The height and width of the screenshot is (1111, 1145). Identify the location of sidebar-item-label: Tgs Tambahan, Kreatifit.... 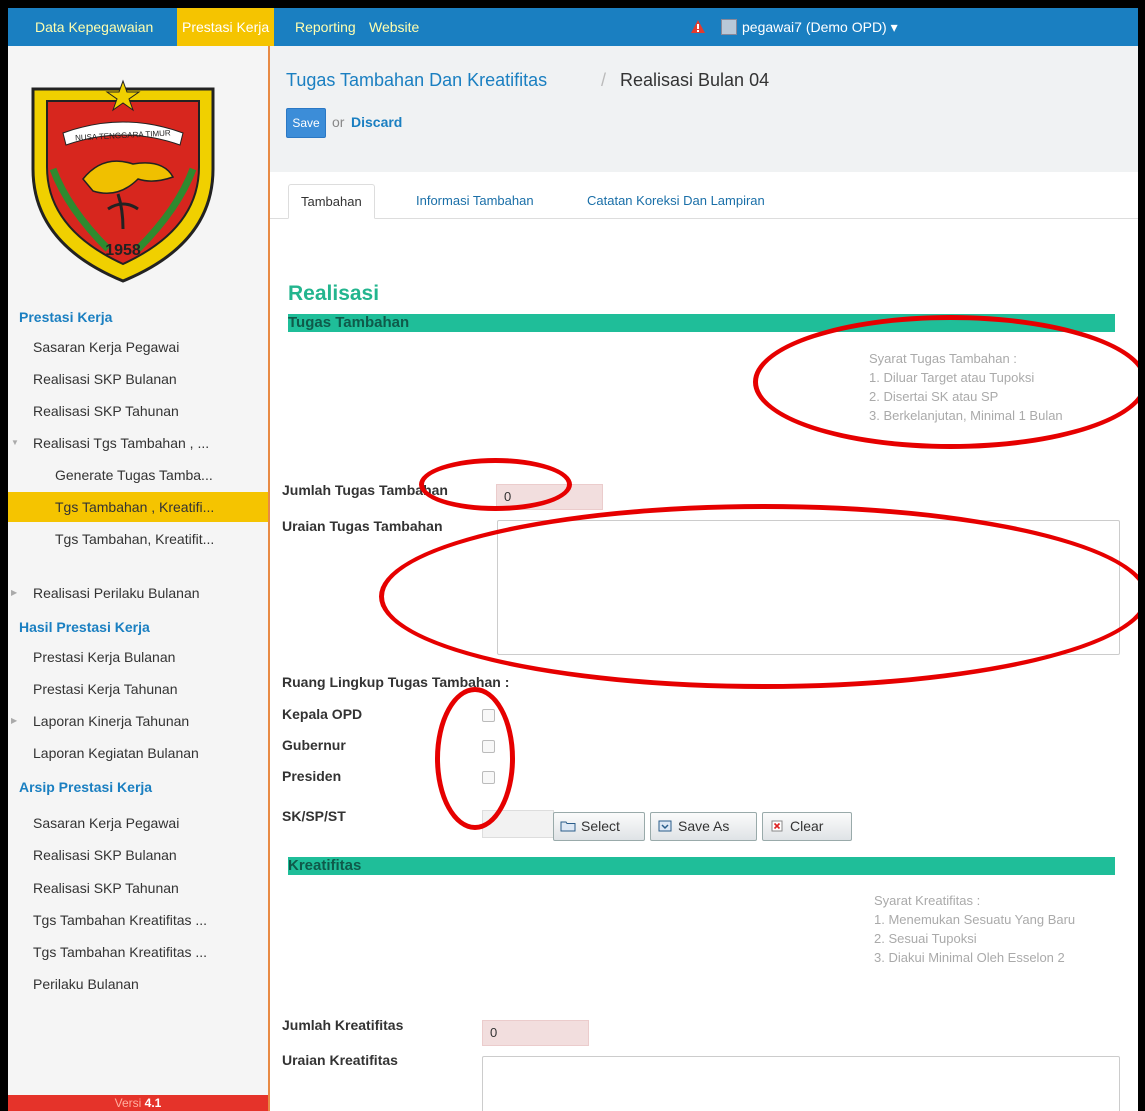
(135, 539).